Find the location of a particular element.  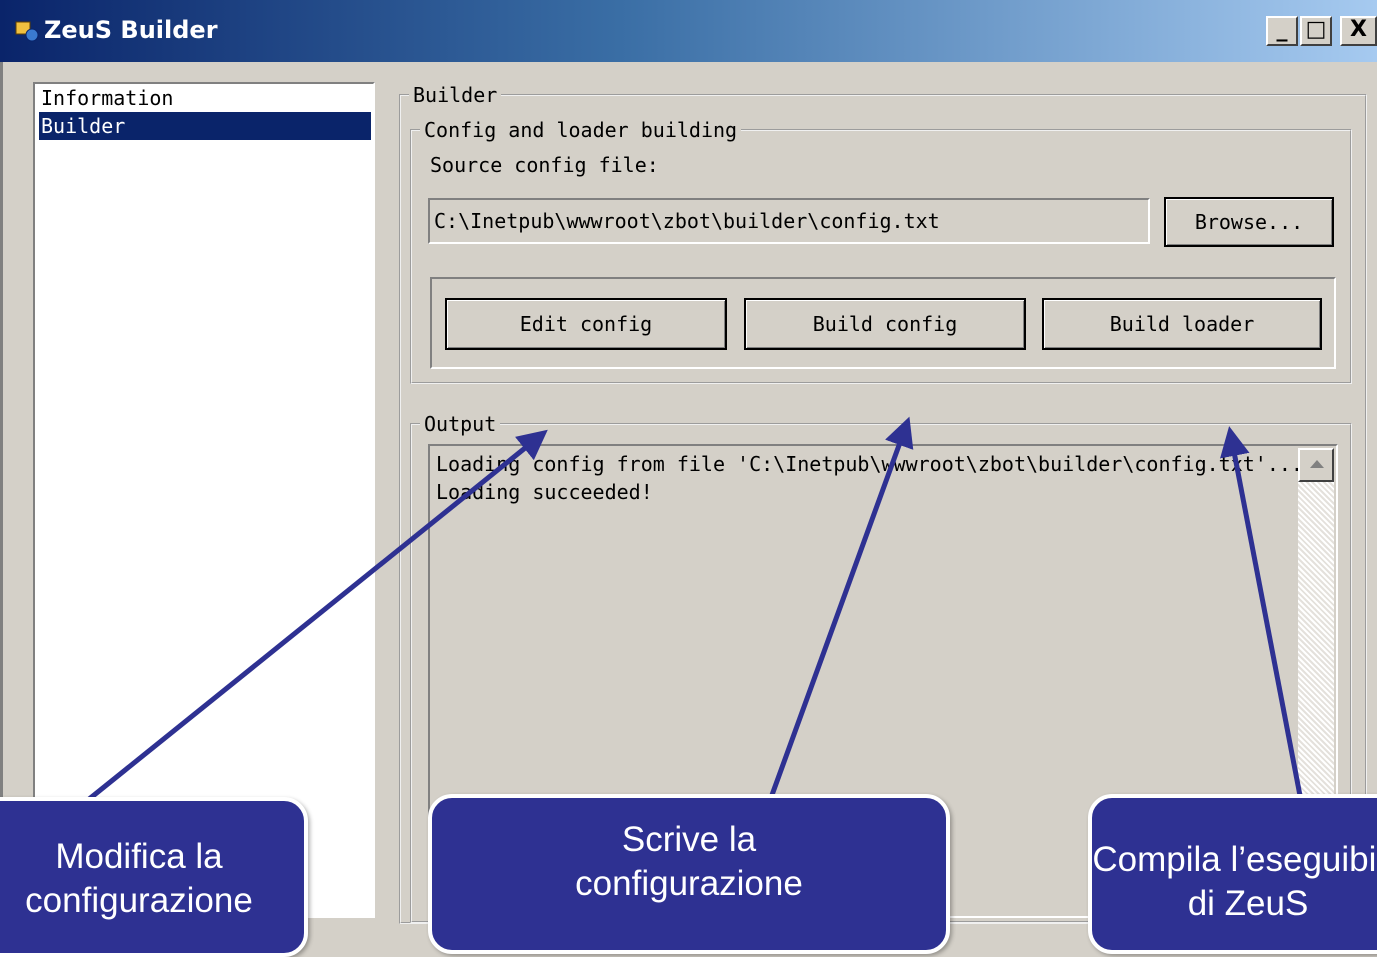

edit-config-button: Edit config is located at coordinates (586, 324).